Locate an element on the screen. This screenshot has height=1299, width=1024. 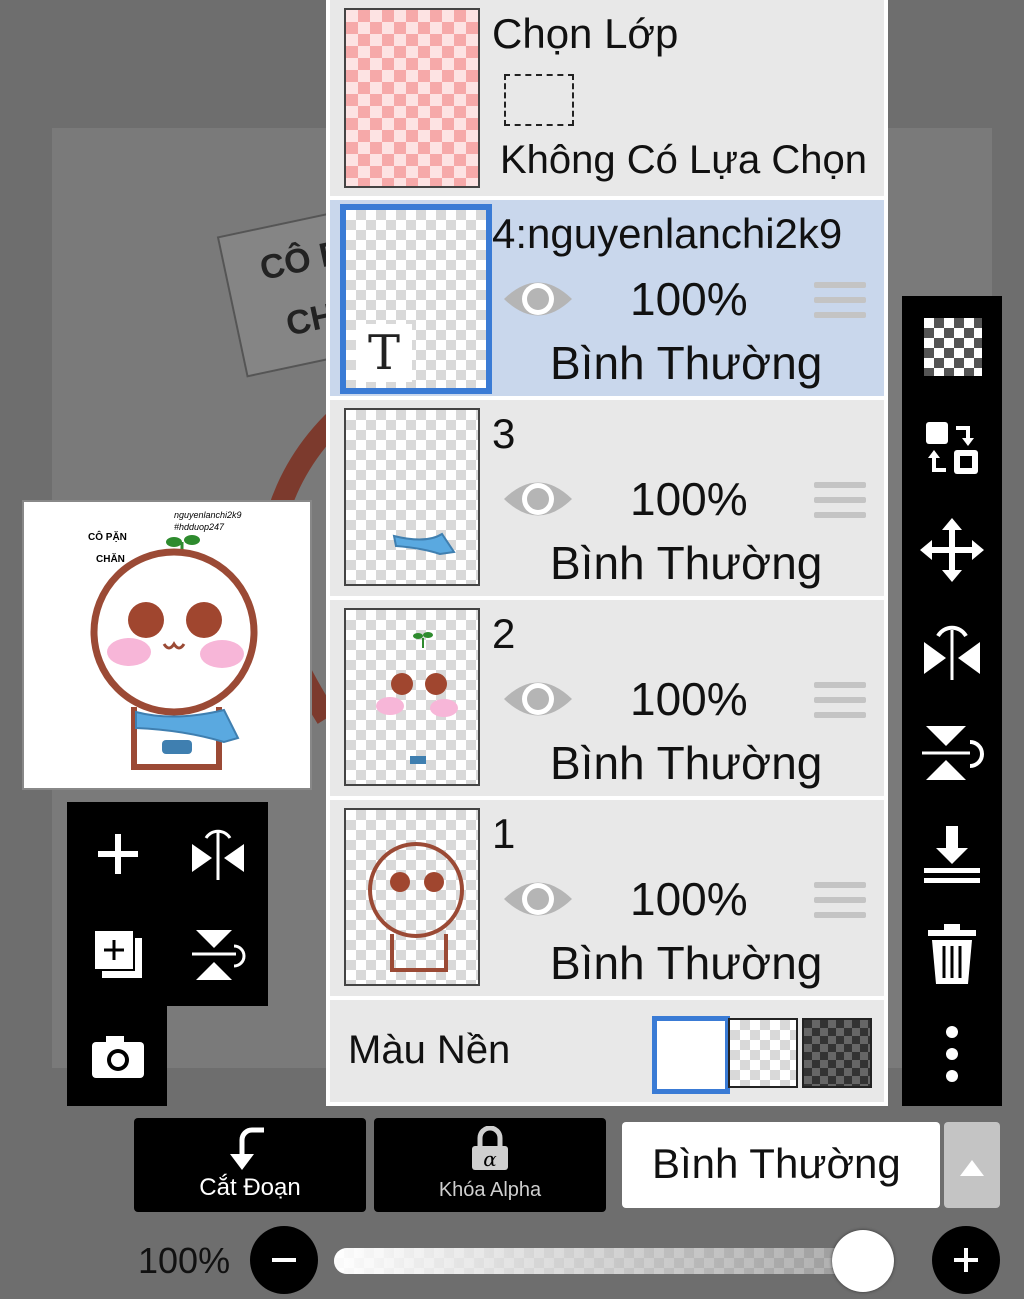
alpha-lock-label: Khóa Alpha is located at coordinates (490, 1190).